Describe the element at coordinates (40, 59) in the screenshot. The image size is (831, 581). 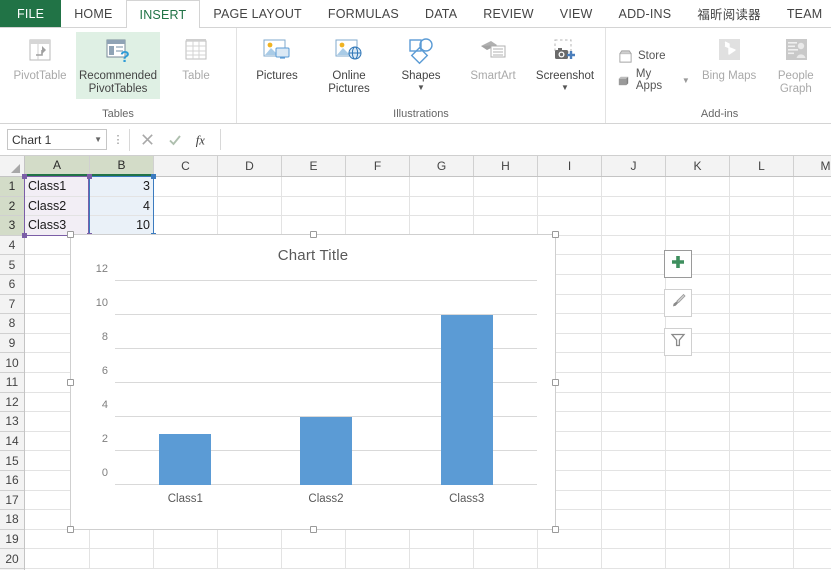
I see `pivottable-button: PivotTable` at that location.